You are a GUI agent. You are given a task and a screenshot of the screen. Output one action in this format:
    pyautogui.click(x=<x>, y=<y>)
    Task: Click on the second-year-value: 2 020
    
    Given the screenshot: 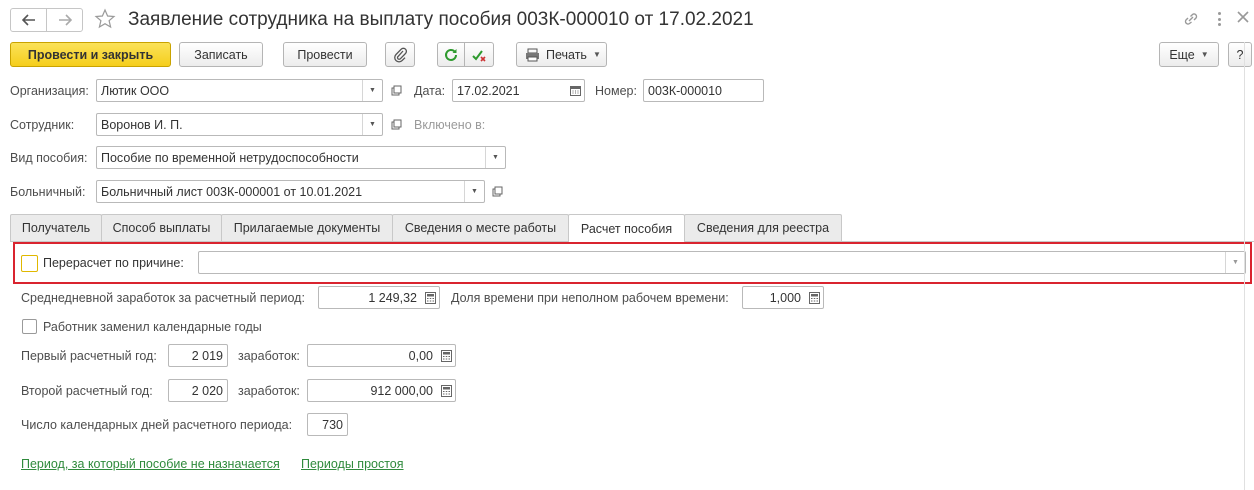 What is the action you would take?
    pyautogui.click(x=207, y=390)
    